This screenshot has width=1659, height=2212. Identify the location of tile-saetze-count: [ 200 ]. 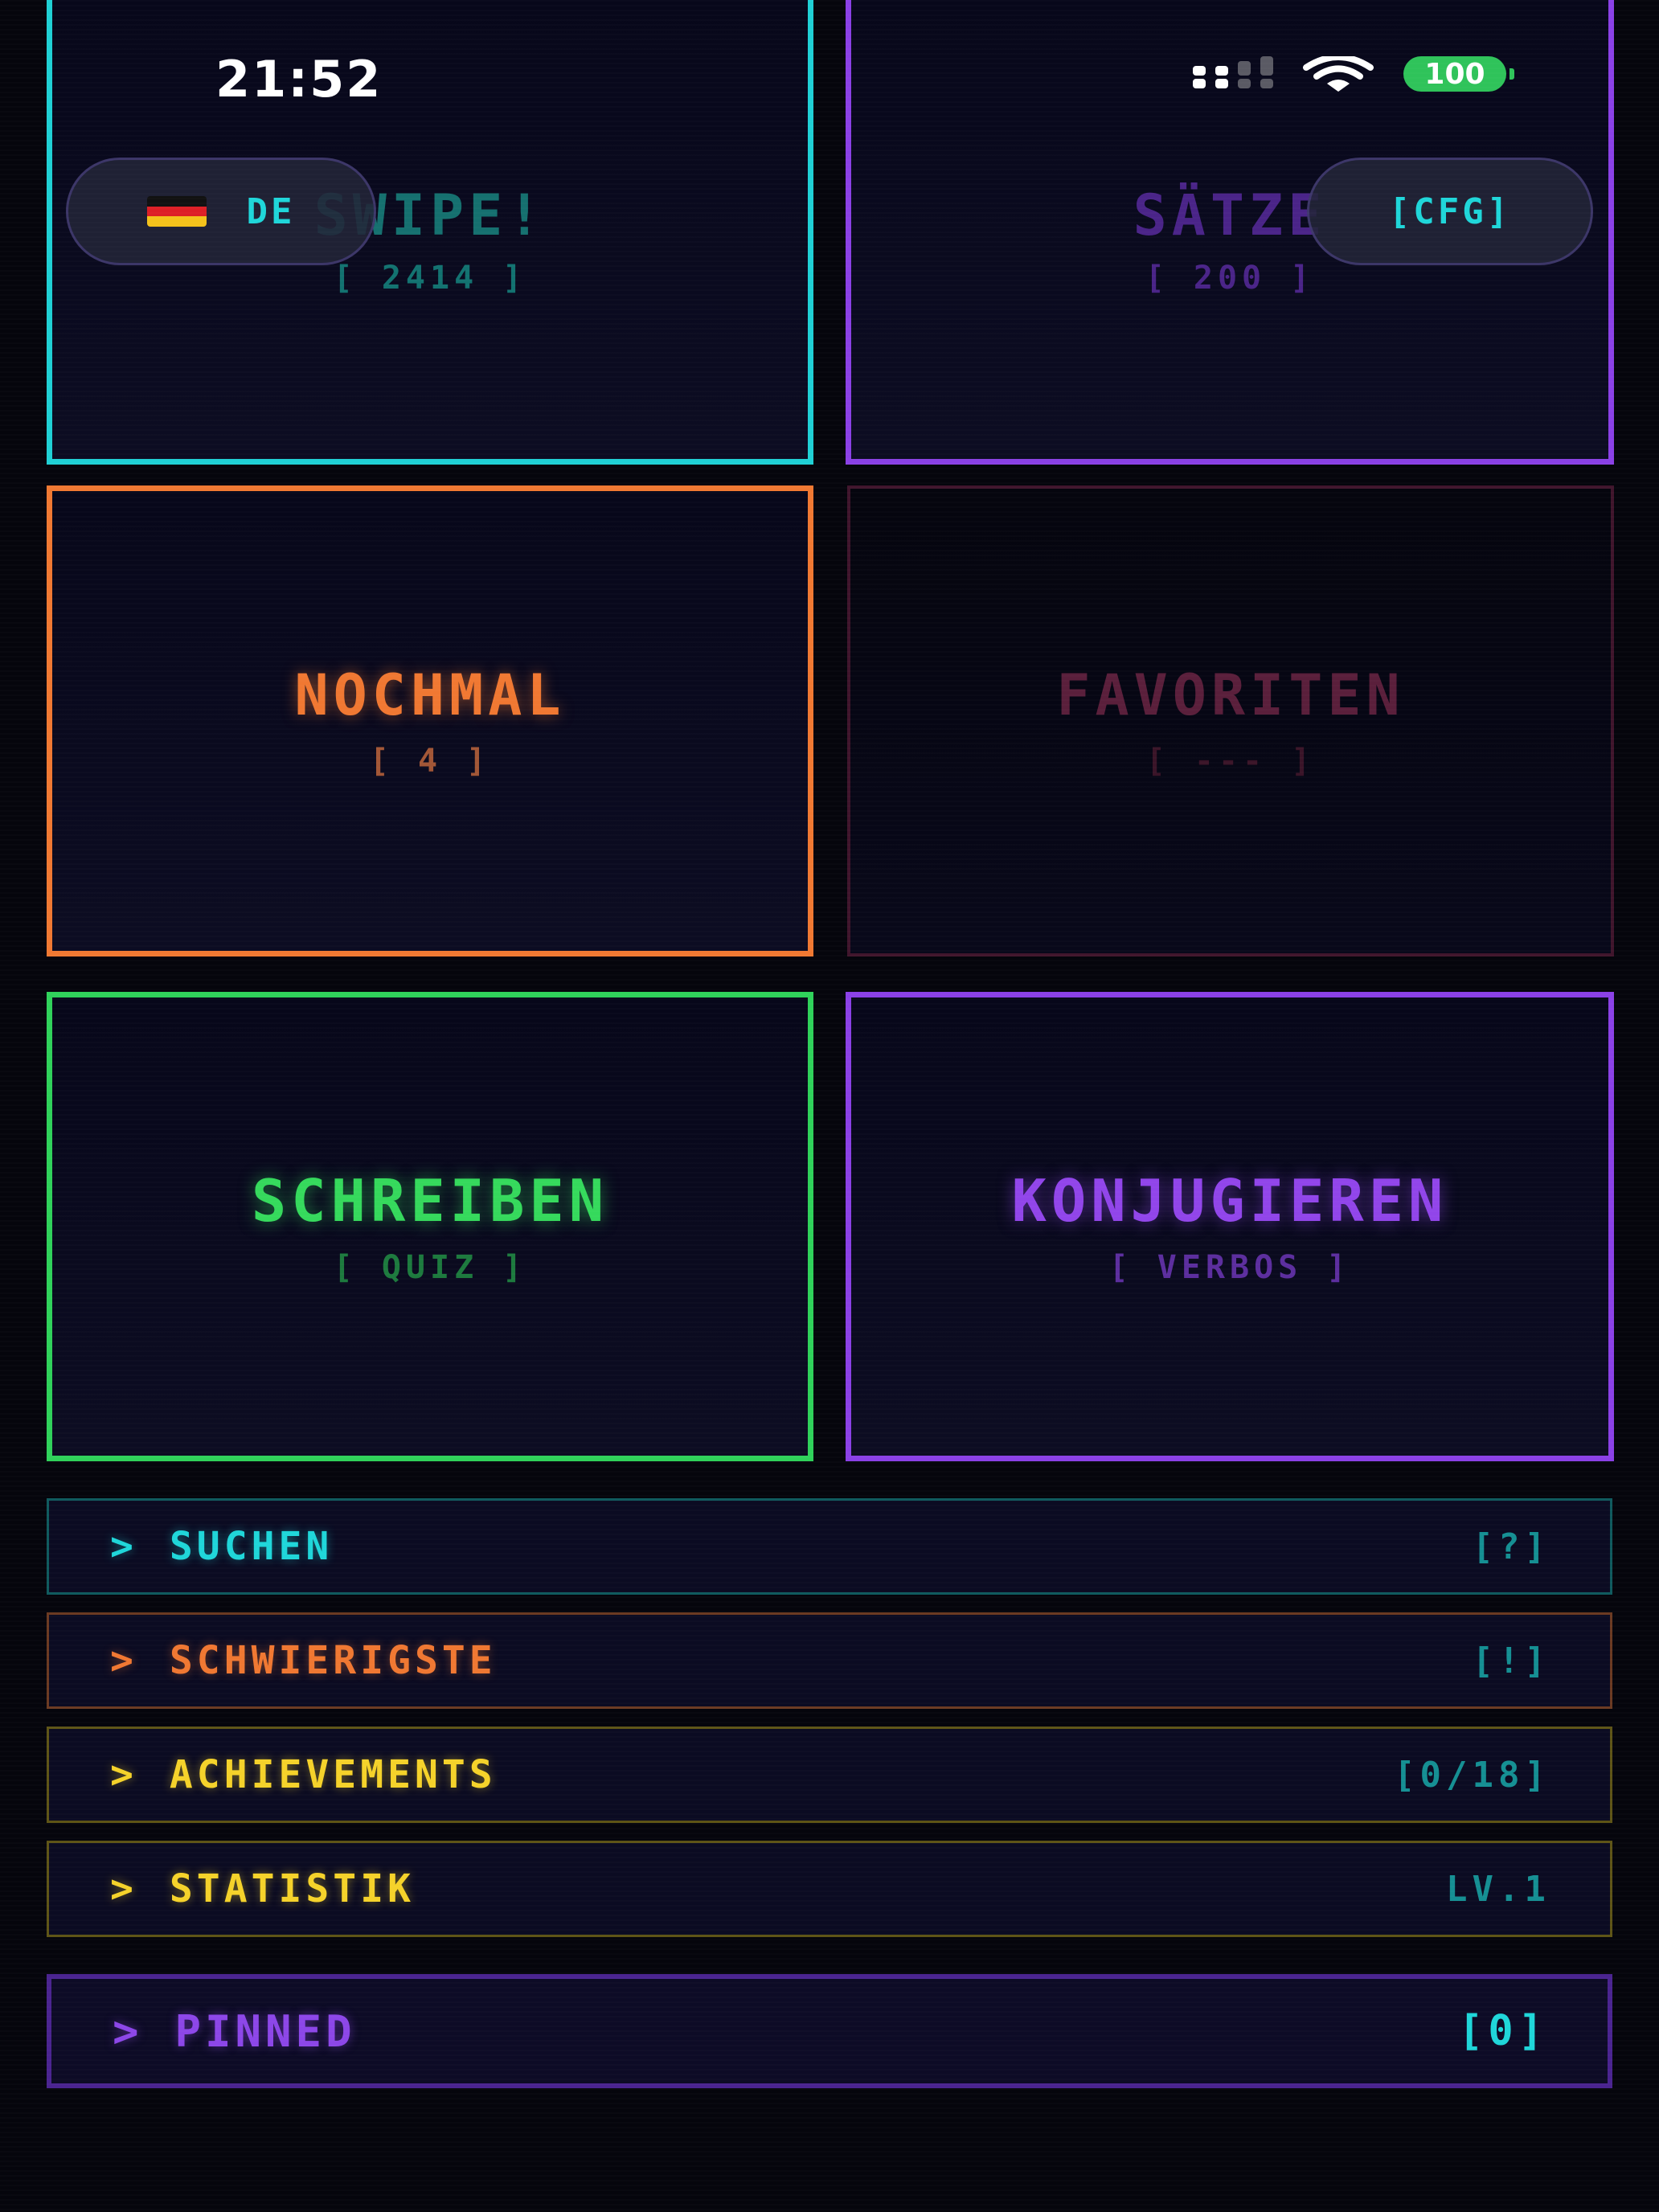
(1230, 278).